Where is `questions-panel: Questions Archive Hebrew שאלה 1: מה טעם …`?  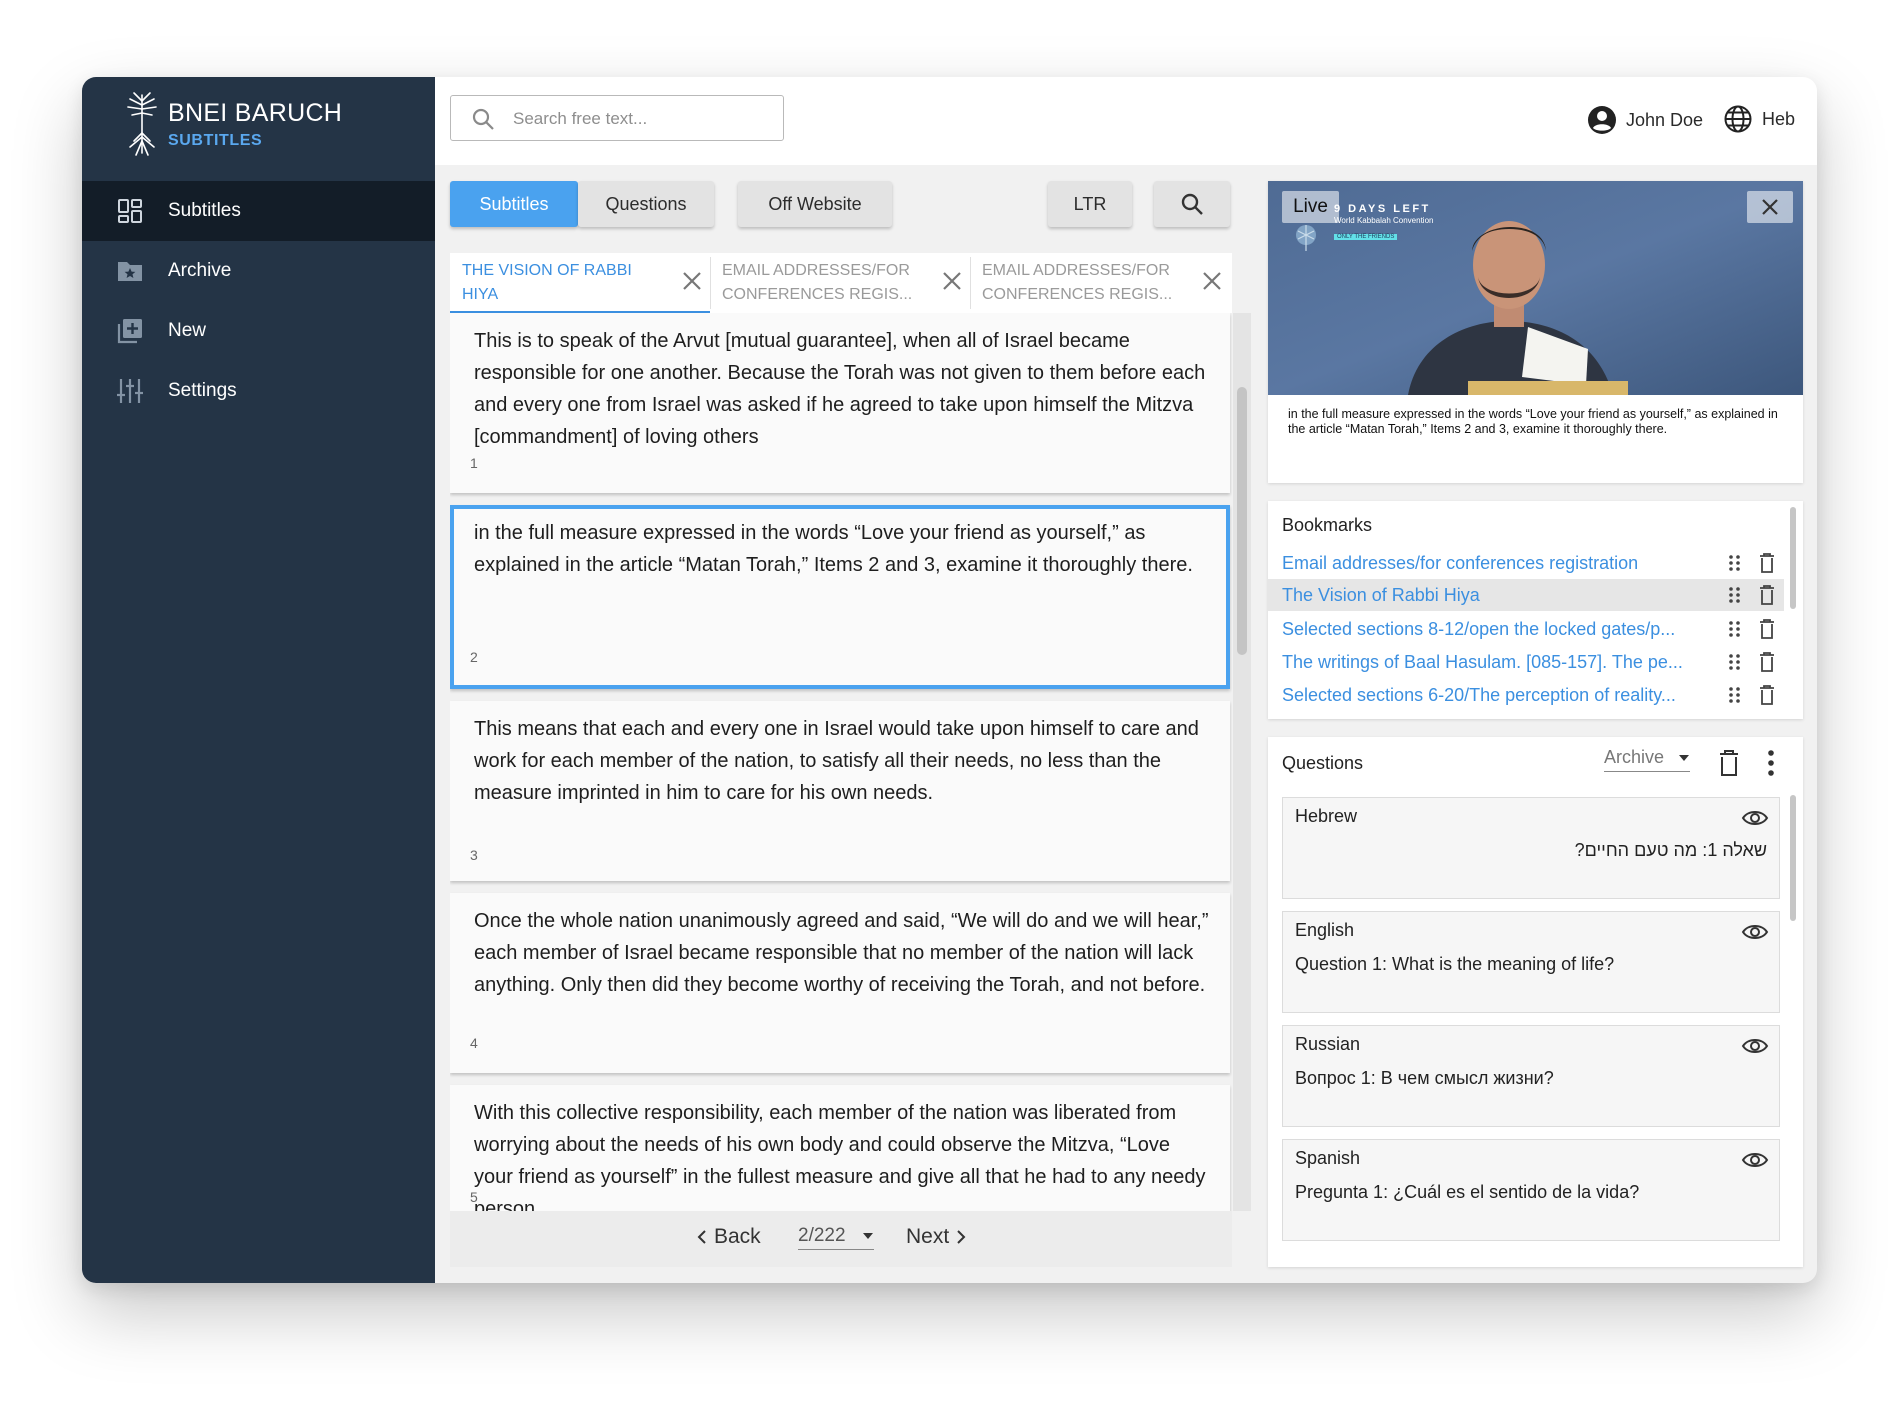 questions-panel: Questions Archive Hebrew שאלה 1: מה טעם … is located at coordinates (1535, 1002).